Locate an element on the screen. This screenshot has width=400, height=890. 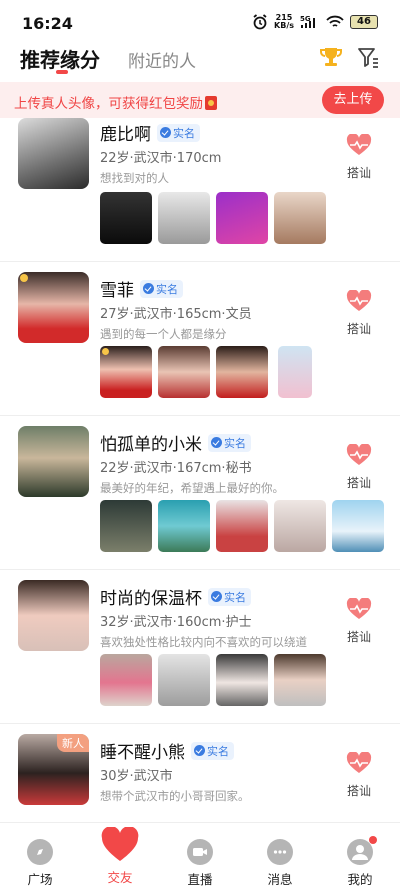
video-camera-icon is located at coordinates (200, 852).